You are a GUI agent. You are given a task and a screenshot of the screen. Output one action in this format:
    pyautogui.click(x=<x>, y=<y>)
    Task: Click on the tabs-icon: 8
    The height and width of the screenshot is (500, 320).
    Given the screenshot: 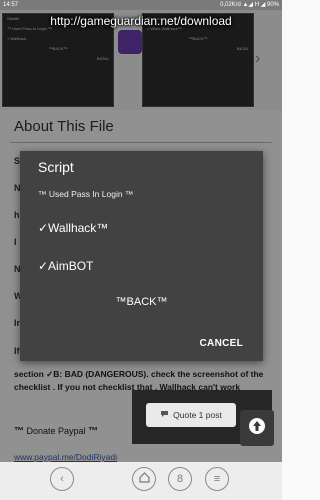 What is the action you would take?
    pyautogui.click(x=180, y=479)
    